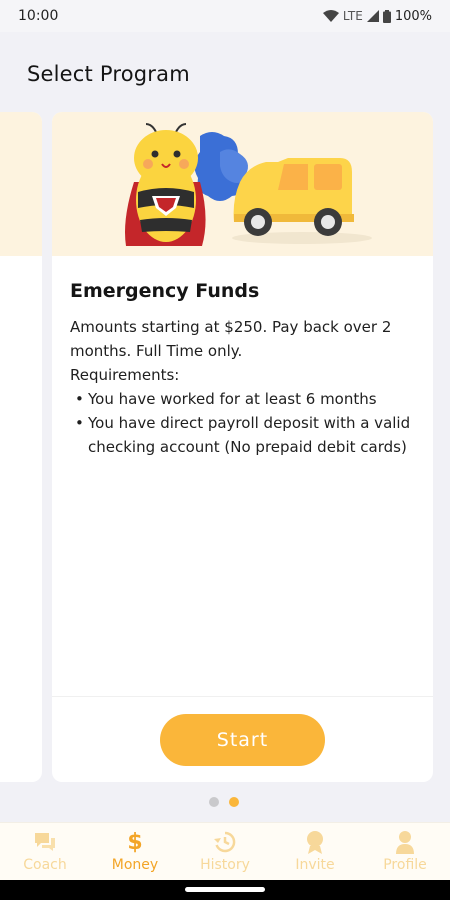 Image resolution: width=450 pixels, height=900 pixels. Describe the element at coordinates (125, 375) in the screenshot. I see `requirements-label: Requirements:` at that location.